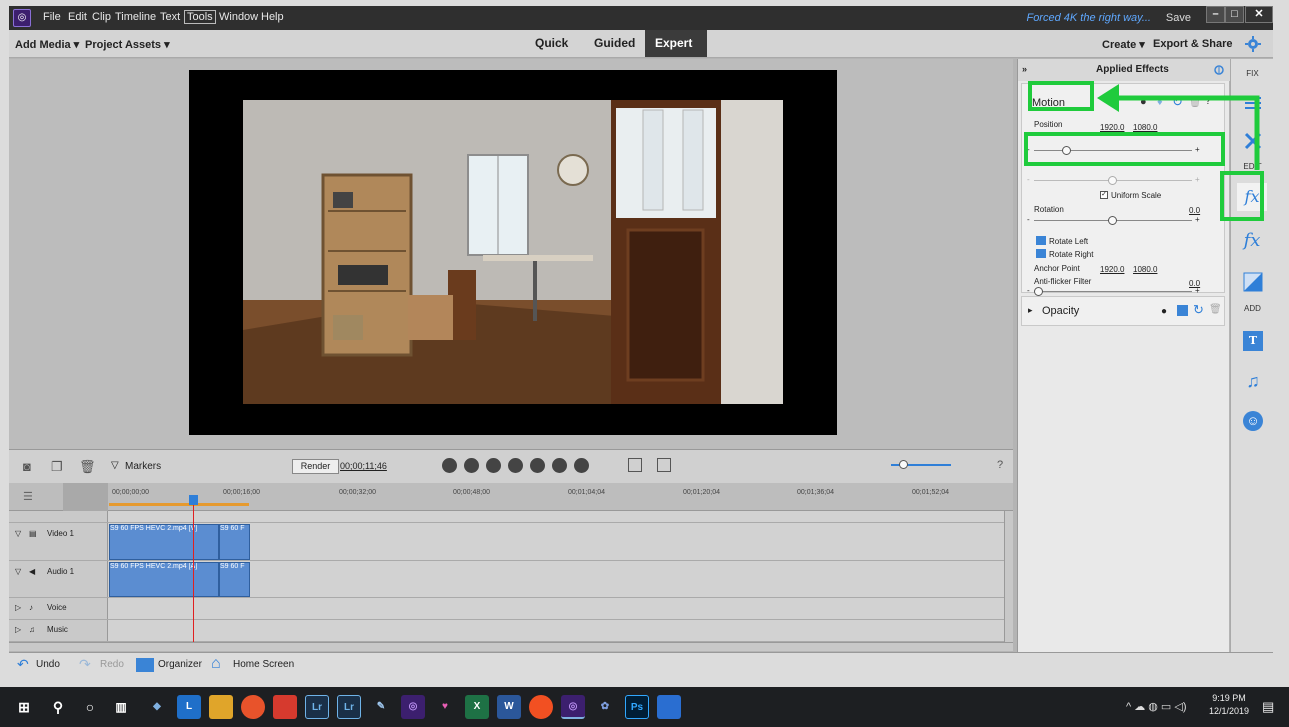 The height and width of the screenshot is (727, 1289). Describe the element at coordinates (1038, 291) in the screenshot. I see `antiflicker-slider-knob` at that location.